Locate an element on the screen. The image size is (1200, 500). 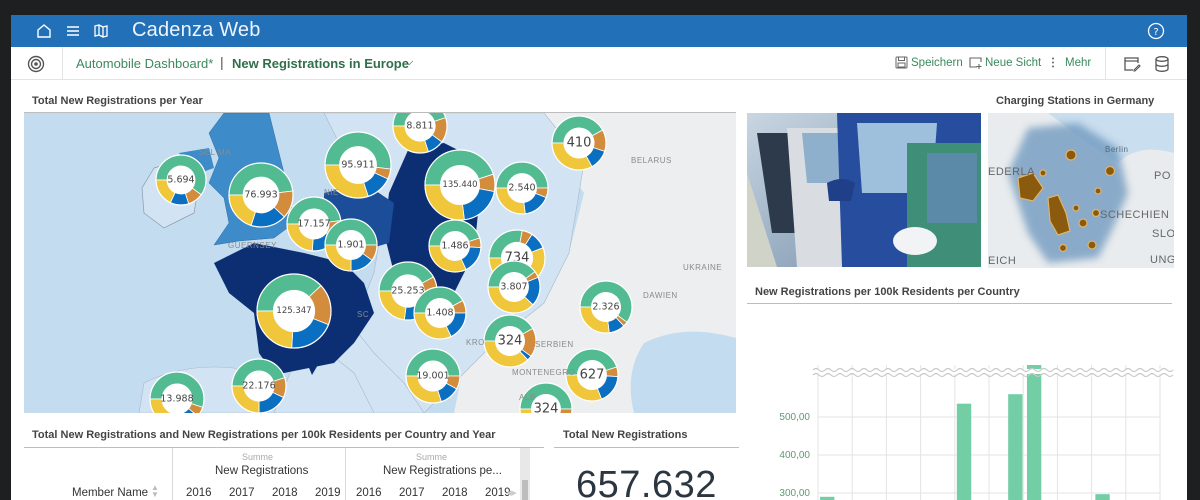
kpi-card: 657.632 is located at coordinates (646, 473).